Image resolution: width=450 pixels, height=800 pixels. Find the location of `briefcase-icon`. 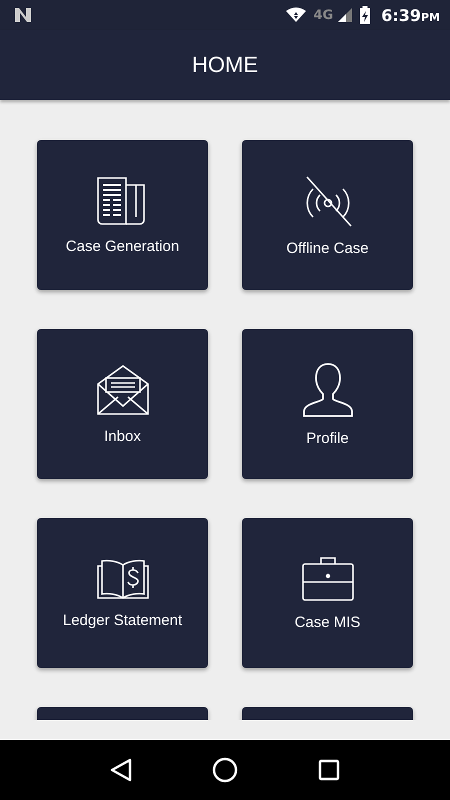

briefcase-icon is located at coordinates (327, 579).